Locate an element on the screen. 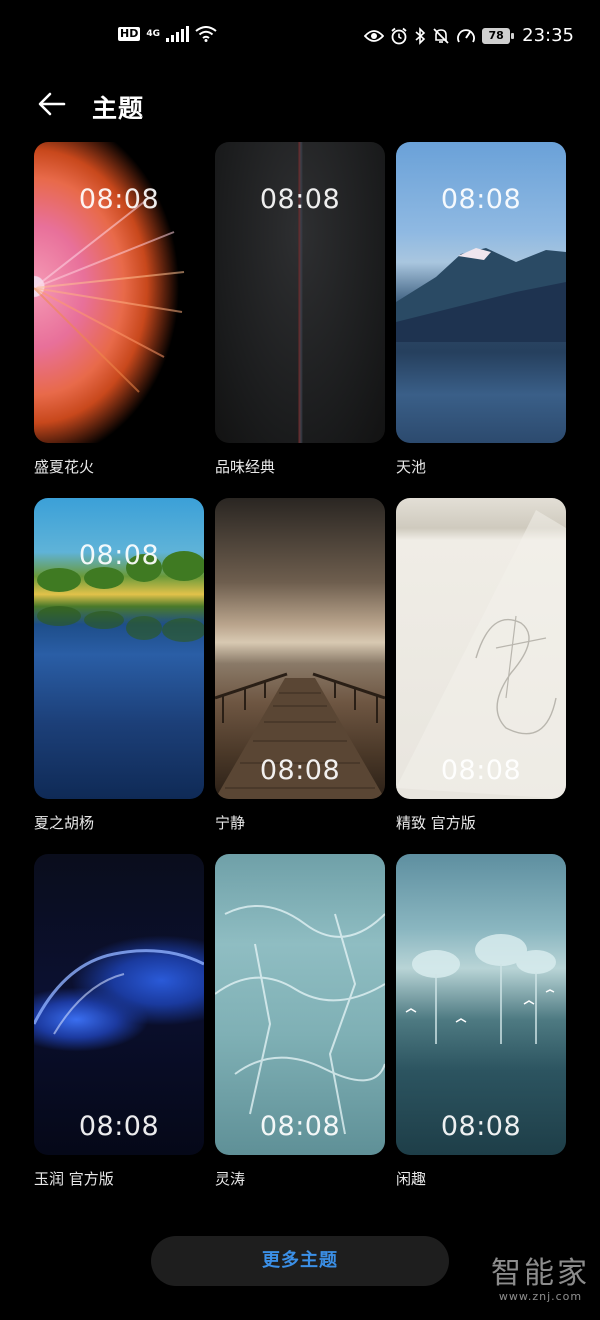  theme-name: 品味经典 is located at coordinates (245, 467).